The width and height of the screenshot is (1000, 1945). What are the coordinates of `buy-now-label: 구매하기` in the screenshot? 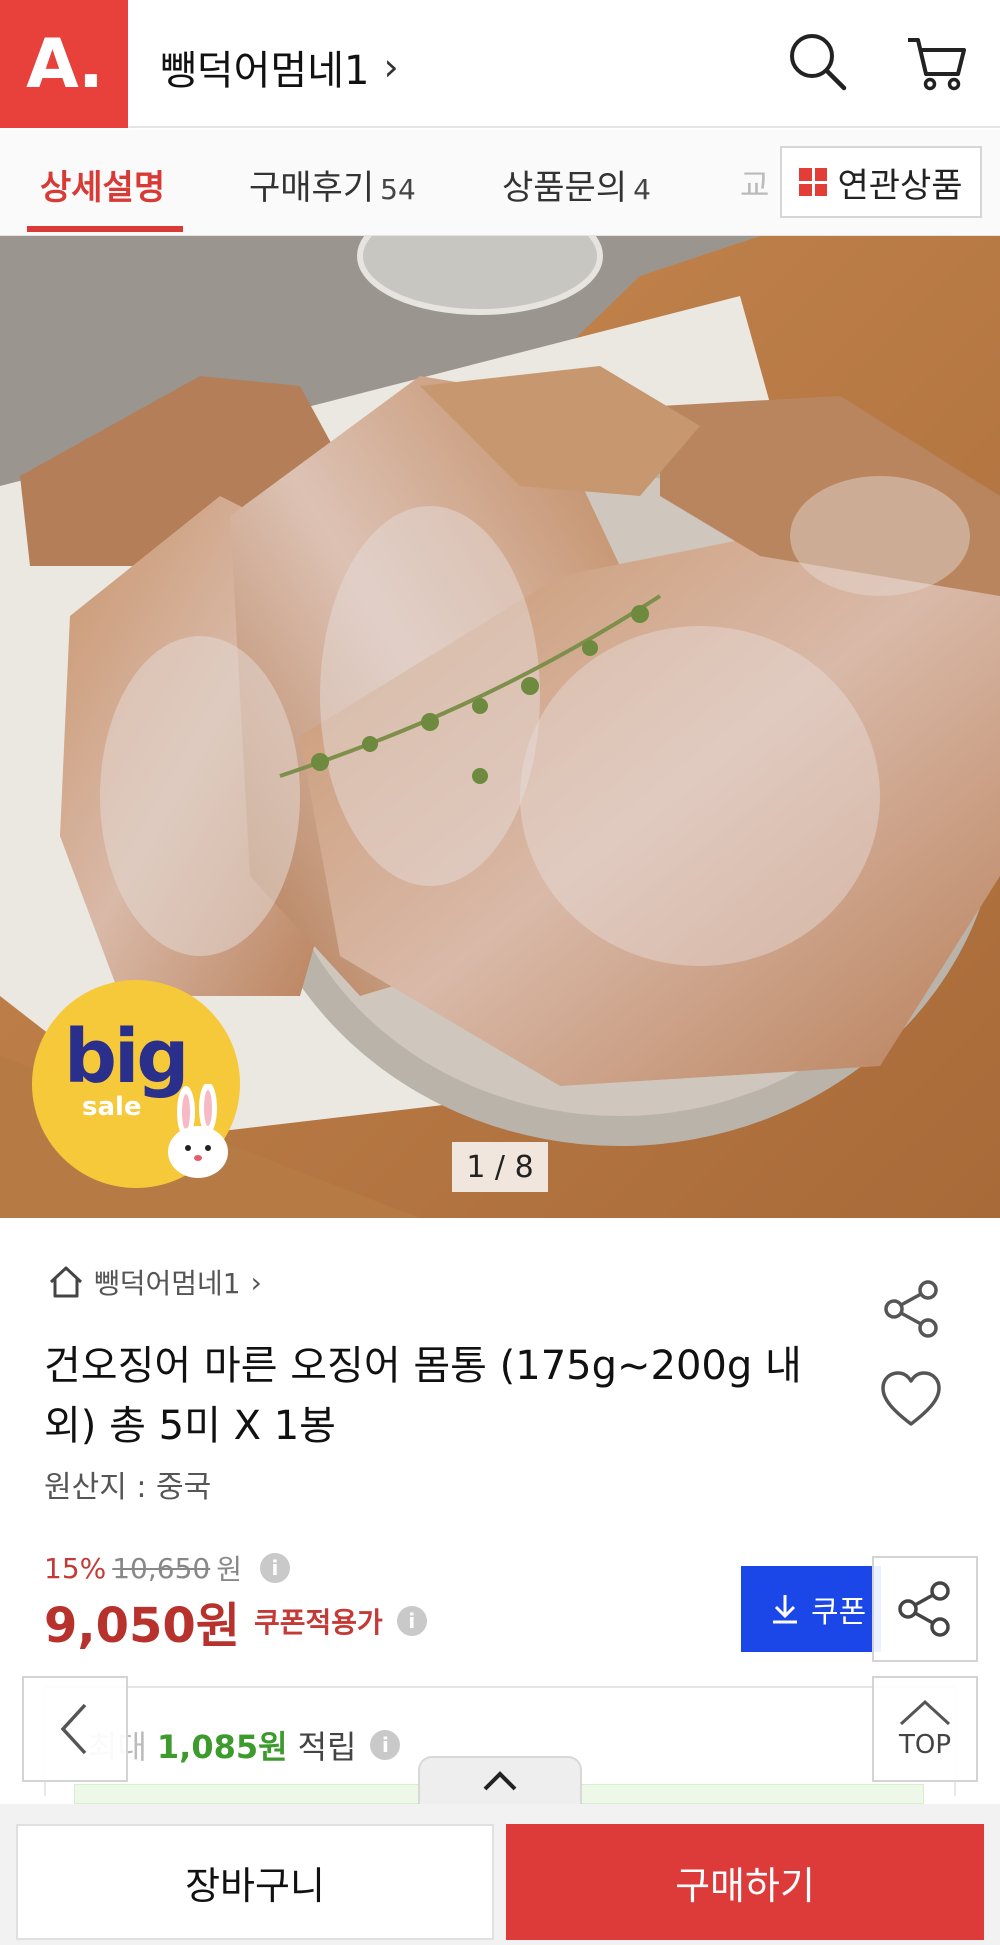 It's located at (745, 1885).